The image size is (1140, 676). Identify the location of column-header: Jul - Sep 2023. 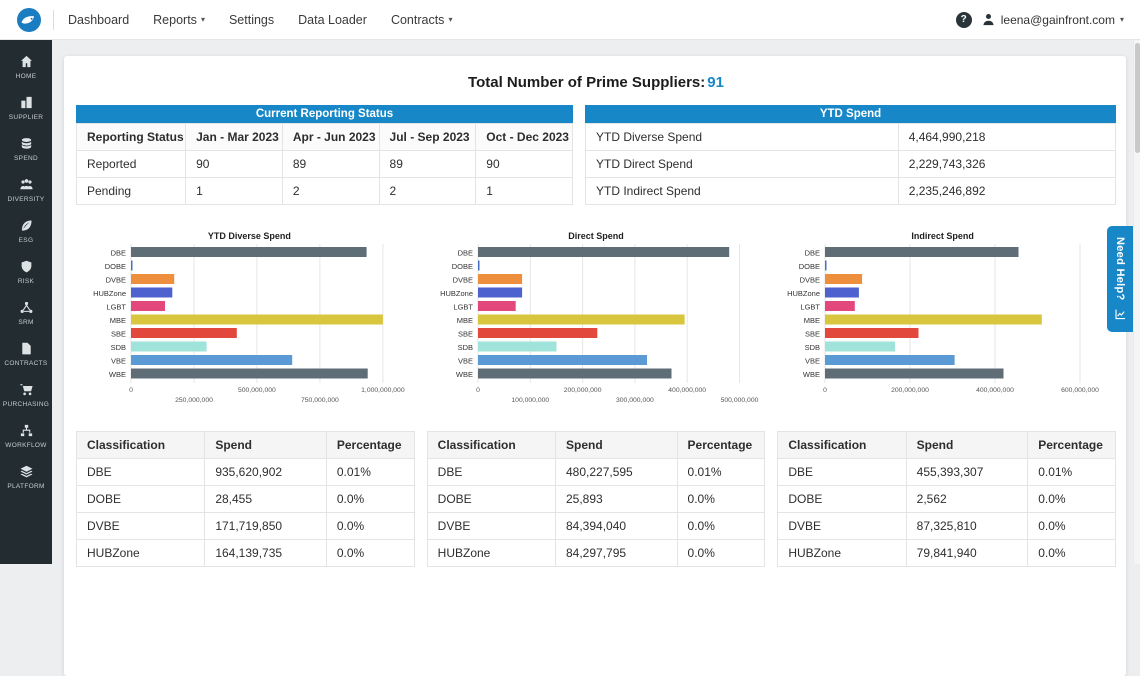
(427, 137).